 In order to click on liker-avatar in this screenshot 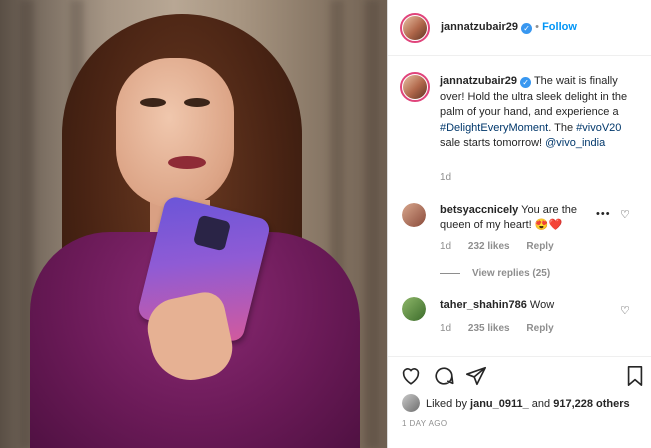, I will do `click(411, 403)`.